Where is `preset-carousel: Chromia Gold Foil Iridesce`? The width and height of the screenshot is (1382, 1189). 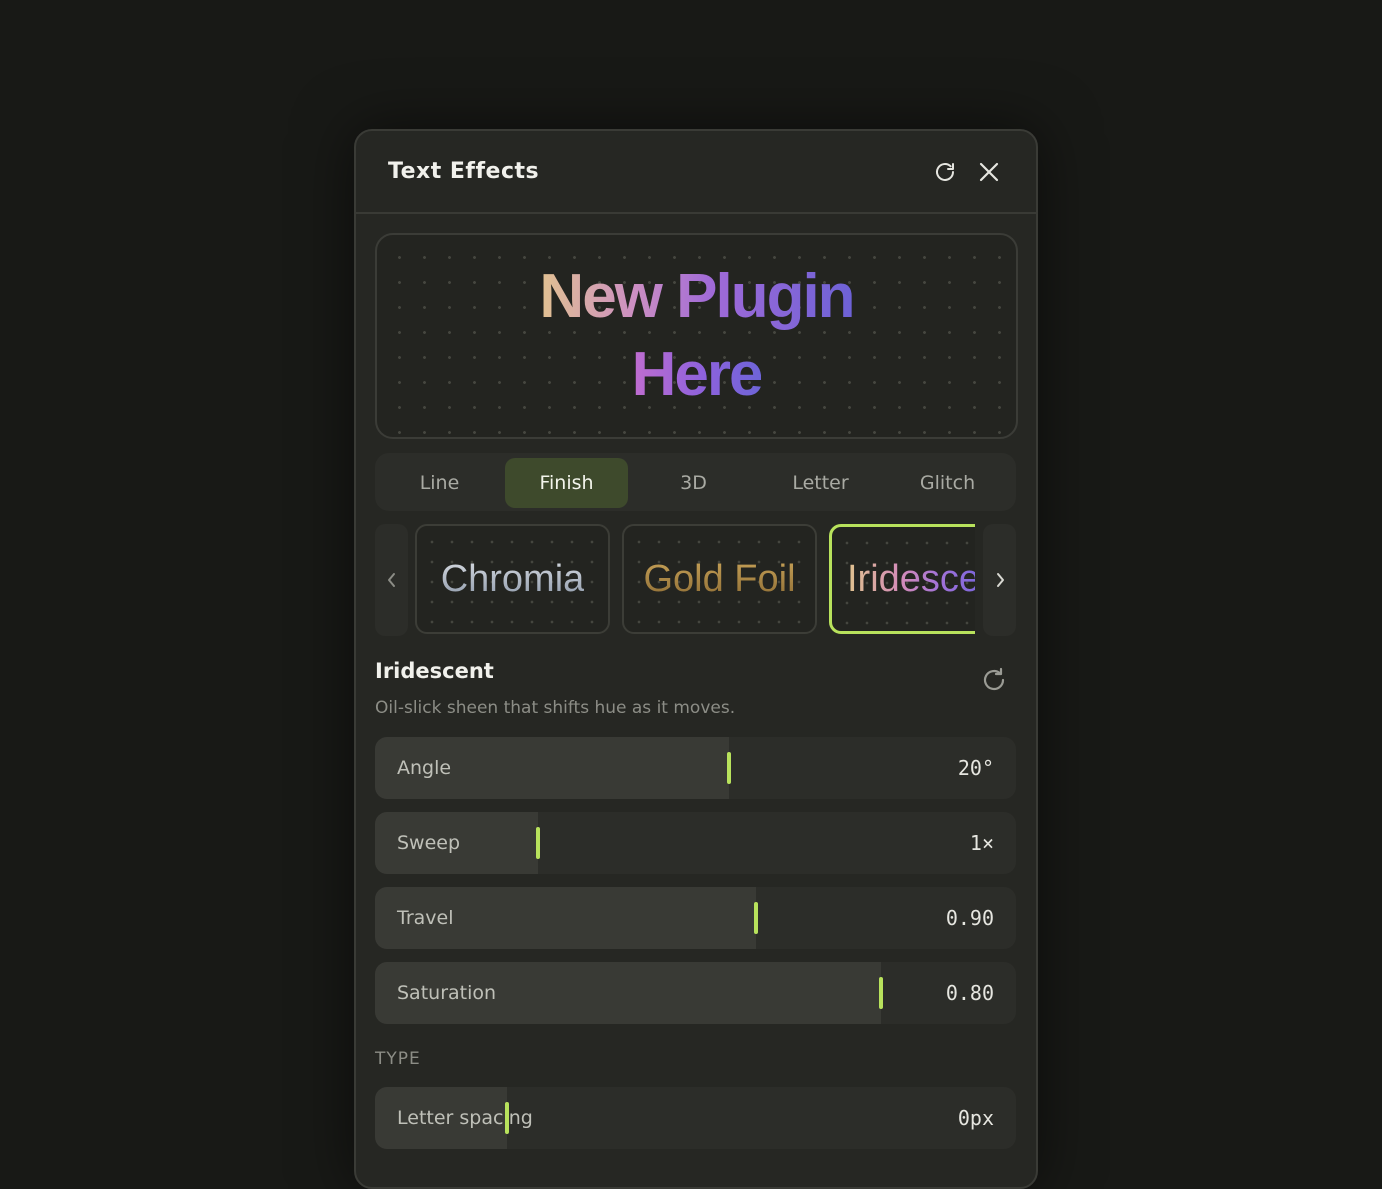 preset-carousel: Chromia Gold Foil Iridesce is located at coordinates (695, 580).